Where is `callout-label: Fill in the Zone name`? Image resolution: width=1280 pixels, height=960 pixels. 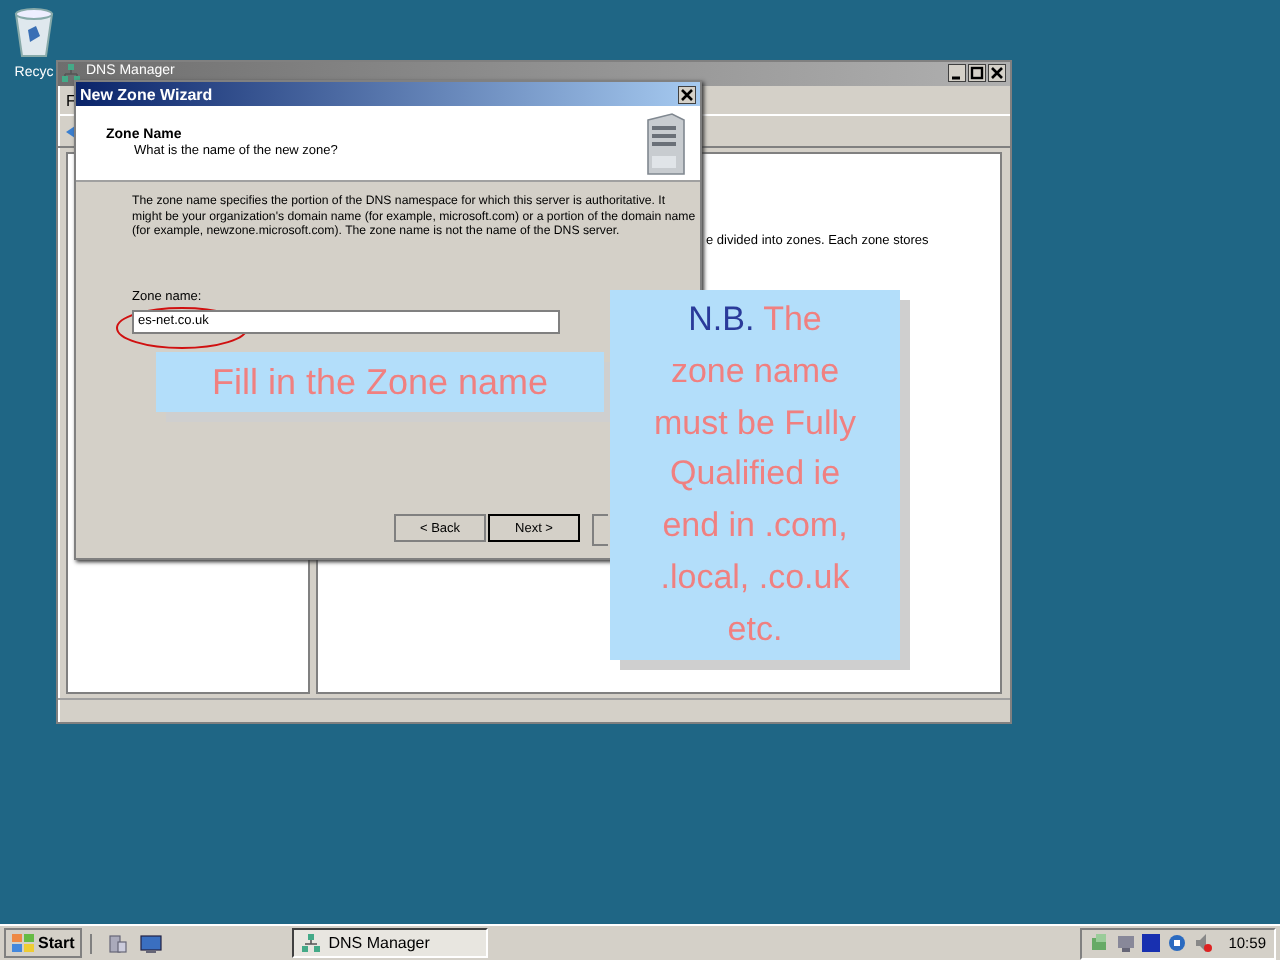 callout-label: Fill in the Zone name is located at coordinates (380, 382).